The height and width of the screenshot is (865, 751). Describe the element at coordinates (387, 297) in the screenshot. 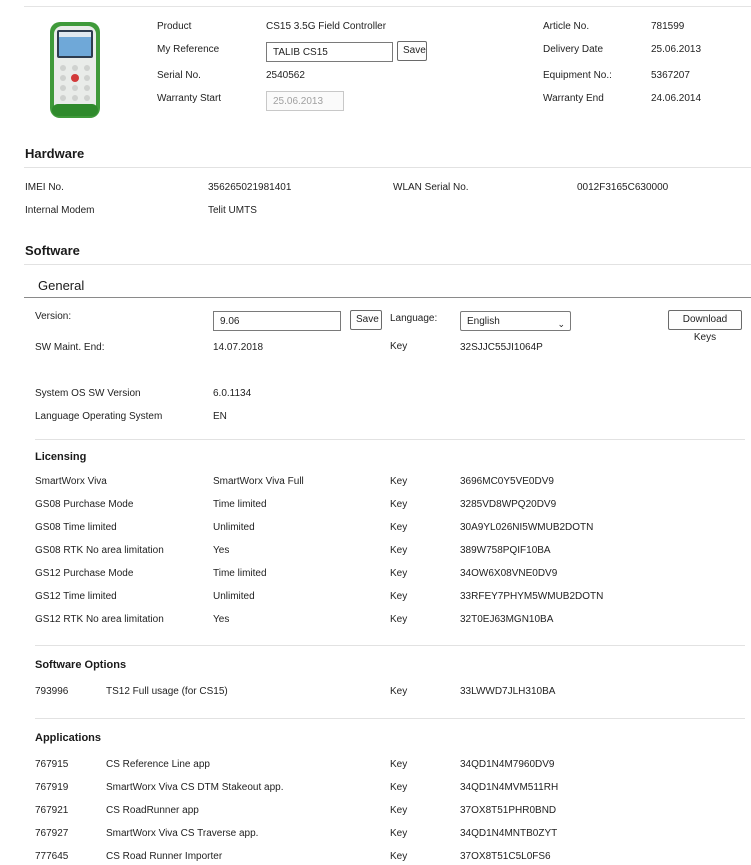

I see `general-divider` at that location.